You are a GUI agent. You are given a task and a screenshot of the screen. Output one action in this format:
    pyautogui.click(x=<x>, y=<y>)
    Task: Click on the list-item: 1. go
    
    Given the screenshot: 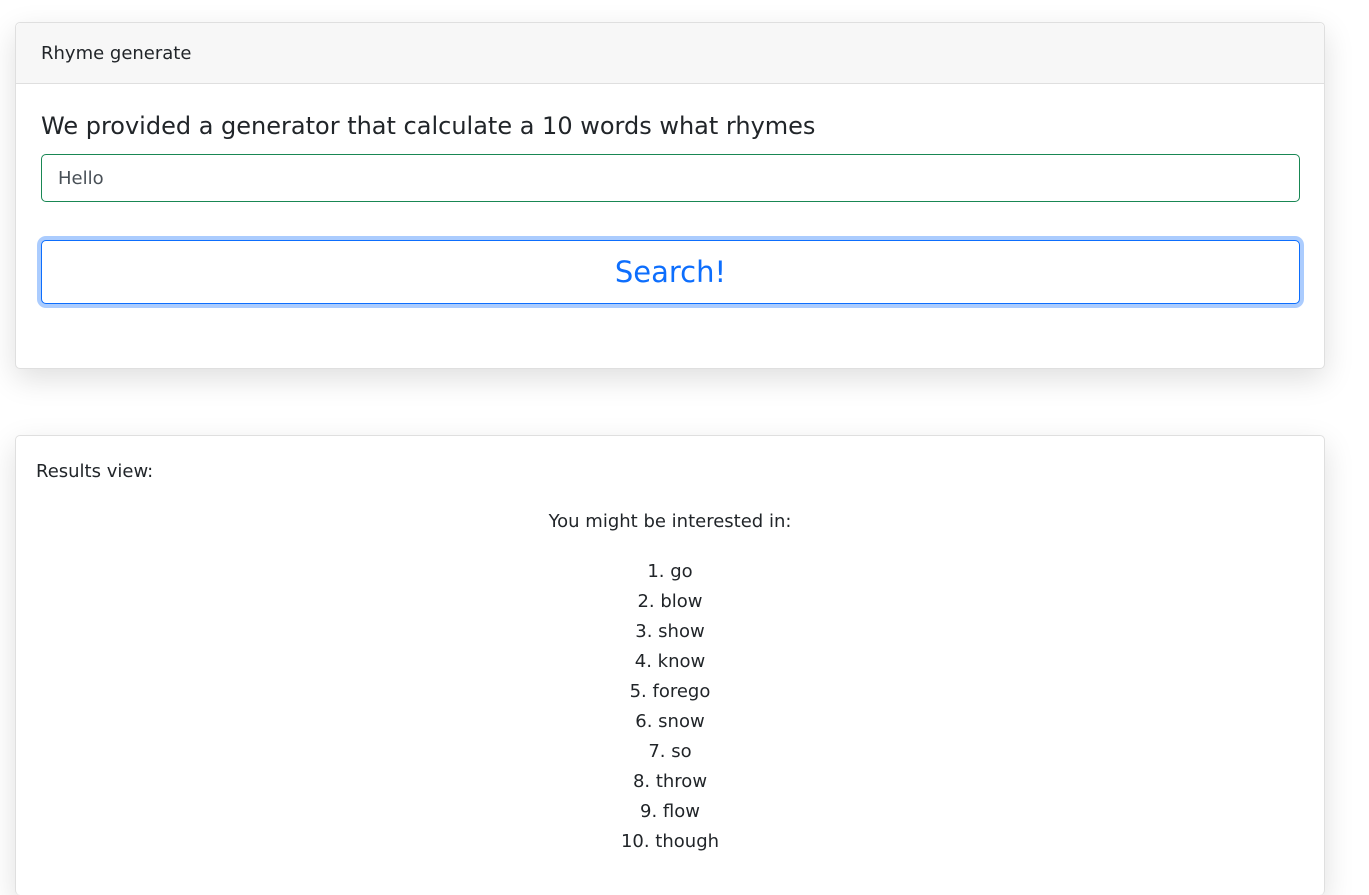 What is the action you would take?
    pyautogui.click(x=670, y=571)
    